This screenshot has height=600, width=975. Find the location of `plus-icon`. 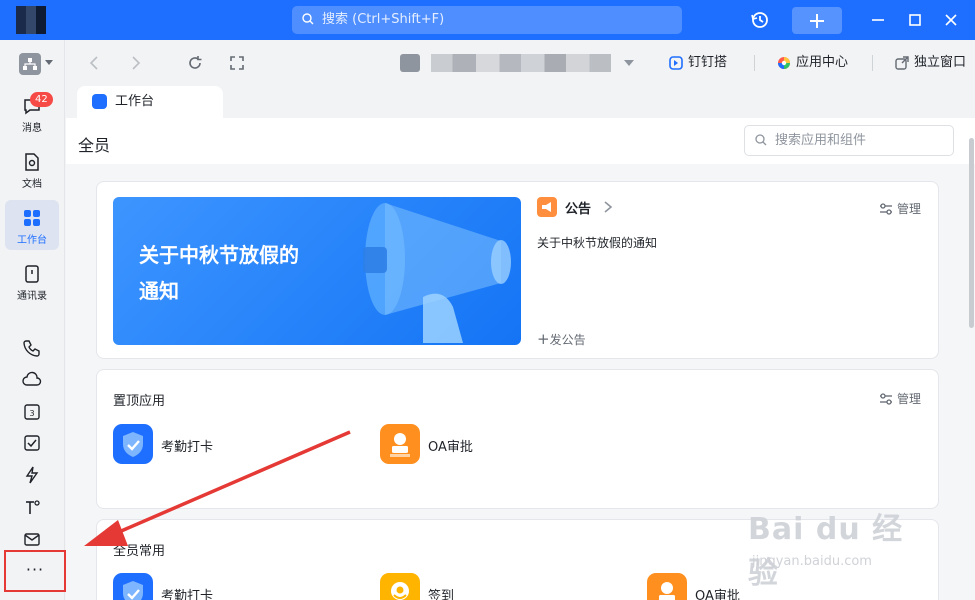

plus-icon is located at coordinates (817, 21).